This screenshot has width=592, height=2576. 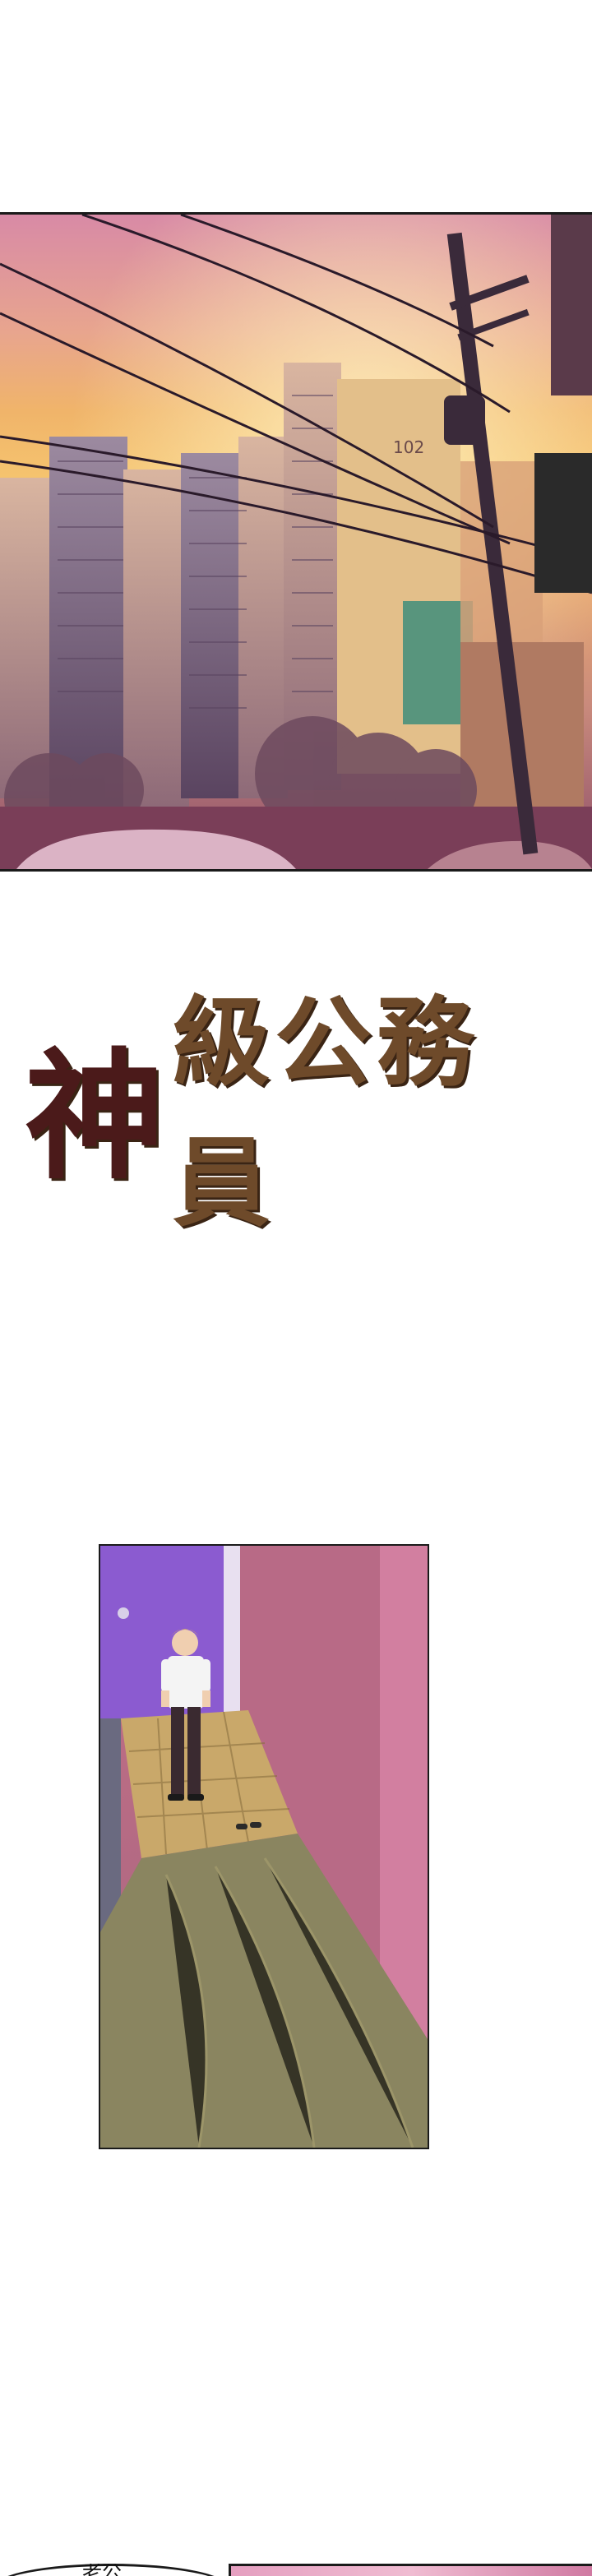 I want to click on comic-title: 神 級公務員, so click(x=296, y=1112).